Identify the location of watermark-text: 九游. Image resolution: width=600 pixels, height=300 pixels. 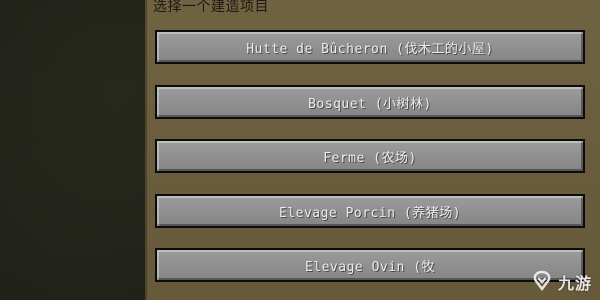
(574, 283).